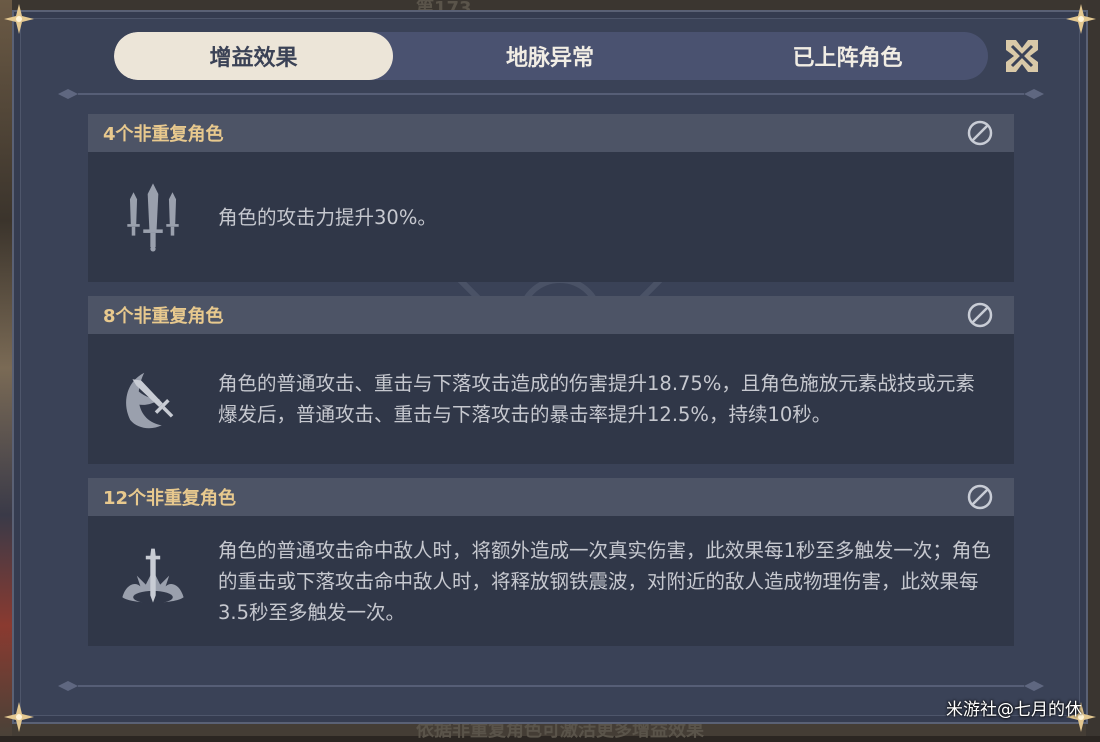 The image size is (1100, 742). I want to click on buff-card-header: 8个非重复角色, so click(551, 315).